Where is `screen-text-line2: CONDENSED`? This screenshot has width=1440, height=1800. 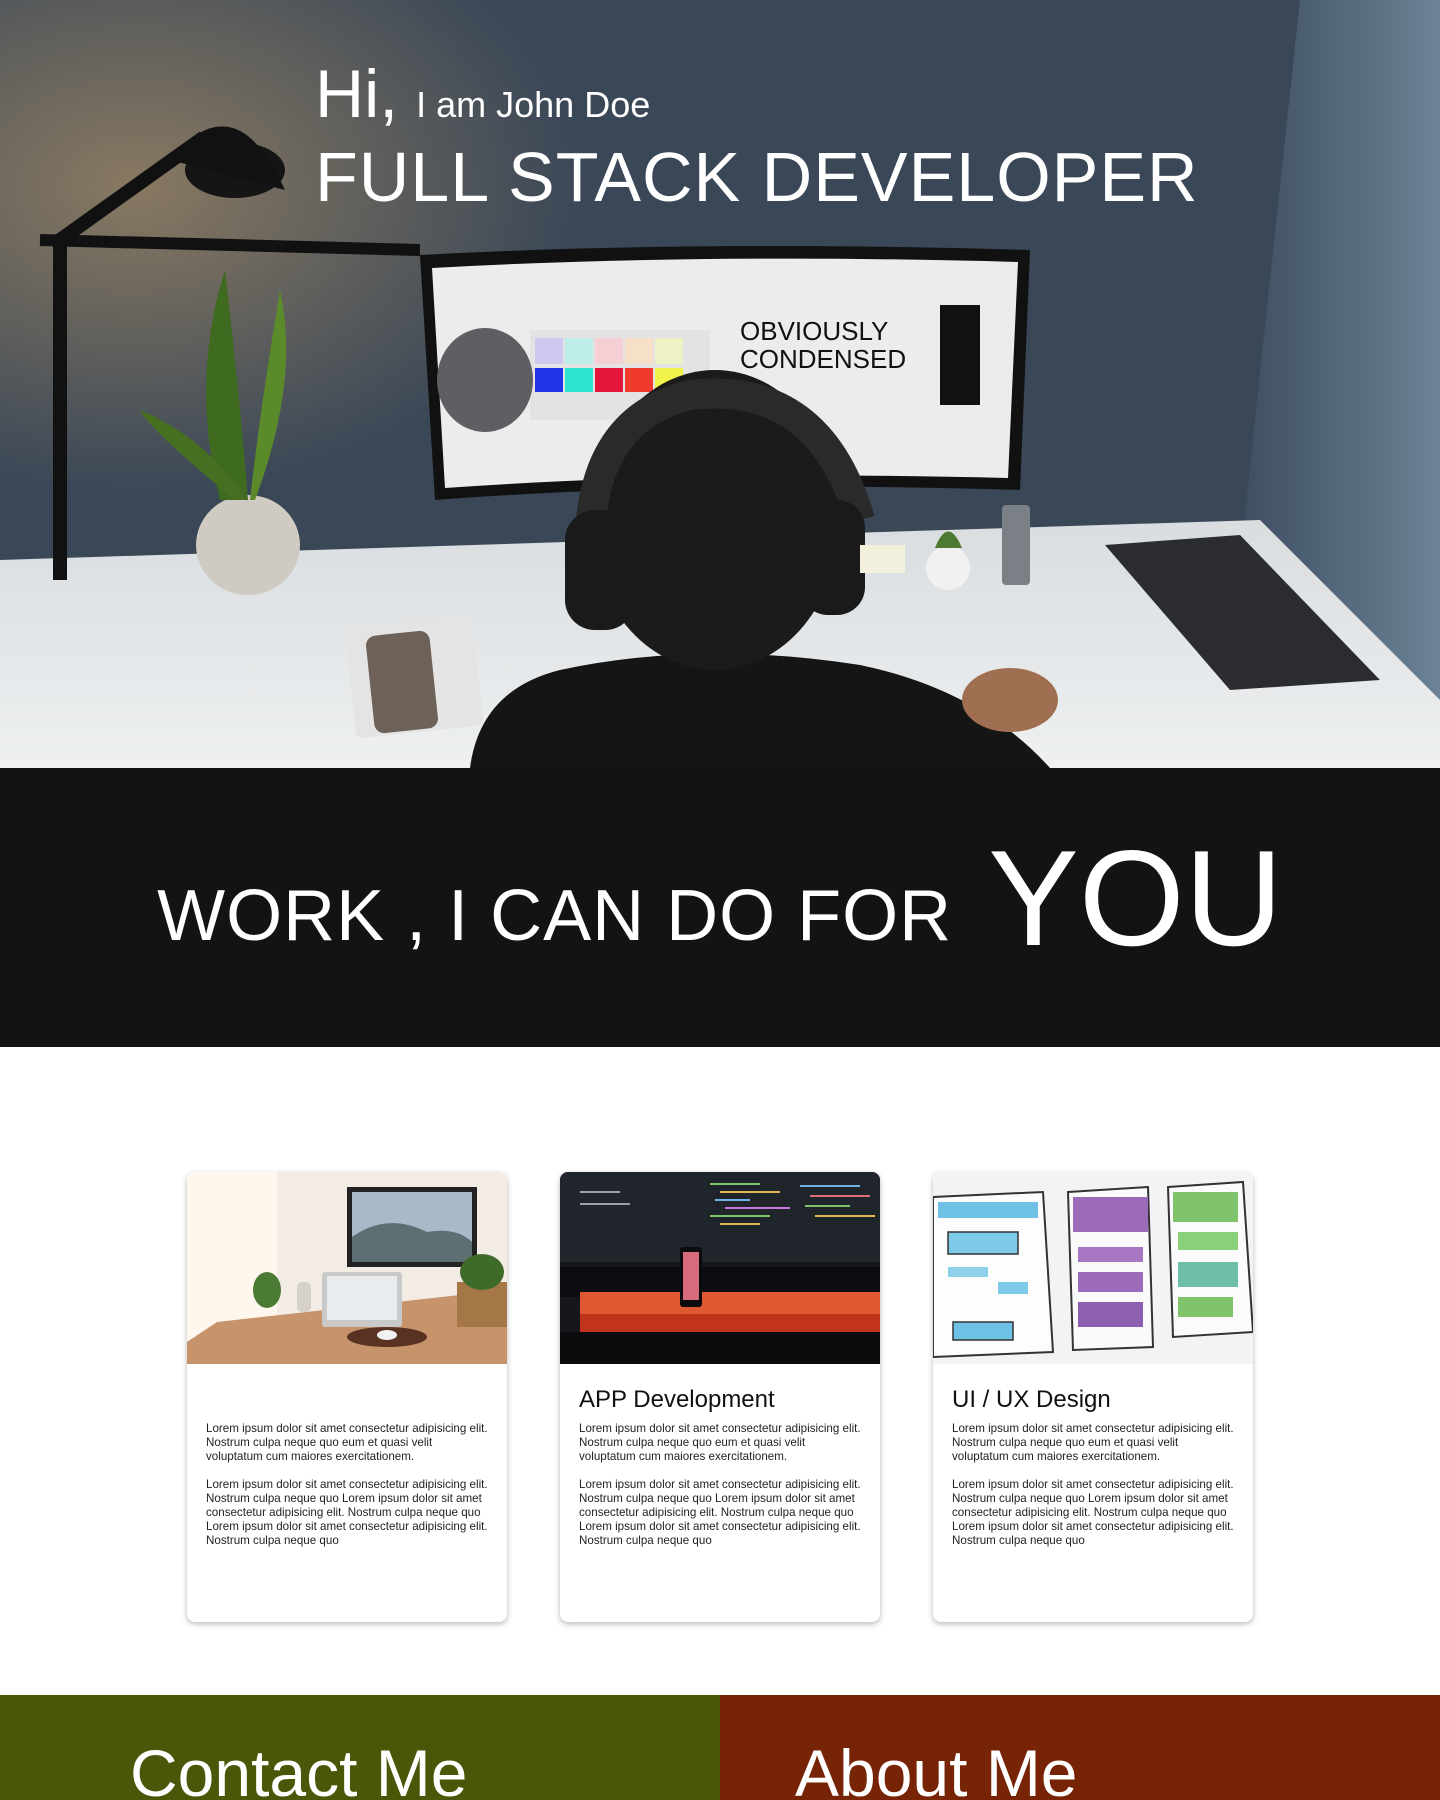 screen-text-line2: CONDENSED is located at coordinates (823, 359).